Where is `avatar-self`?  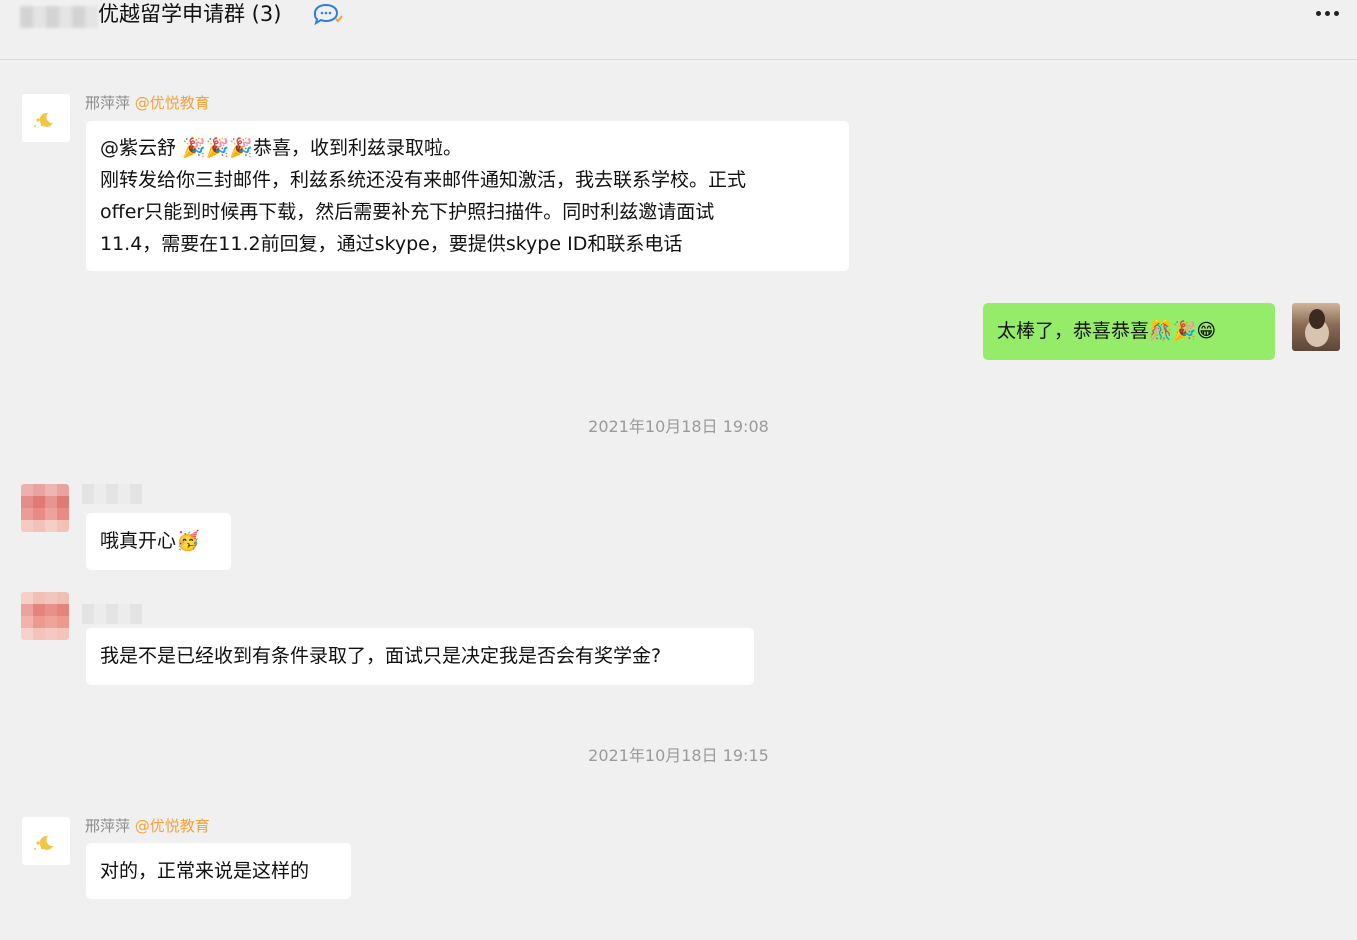 avatar-self is located at coordinates (1316, 327).